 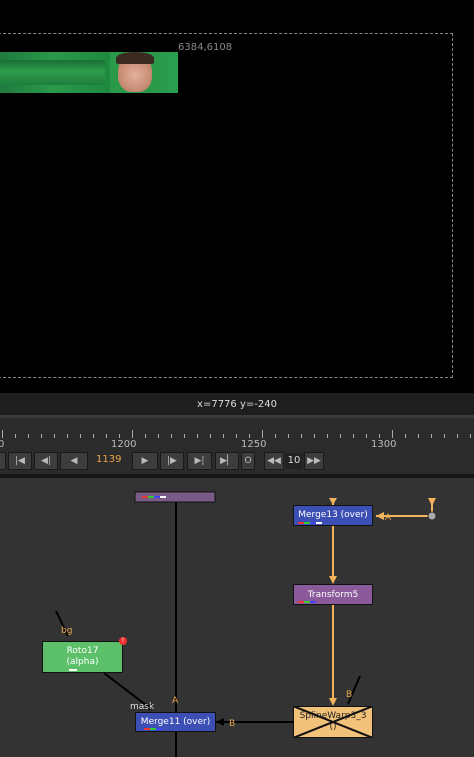 What do you see at coordinates (123, 641) in the screenshot?
I see `warning-icon: !` at bounding box center [123, 641].